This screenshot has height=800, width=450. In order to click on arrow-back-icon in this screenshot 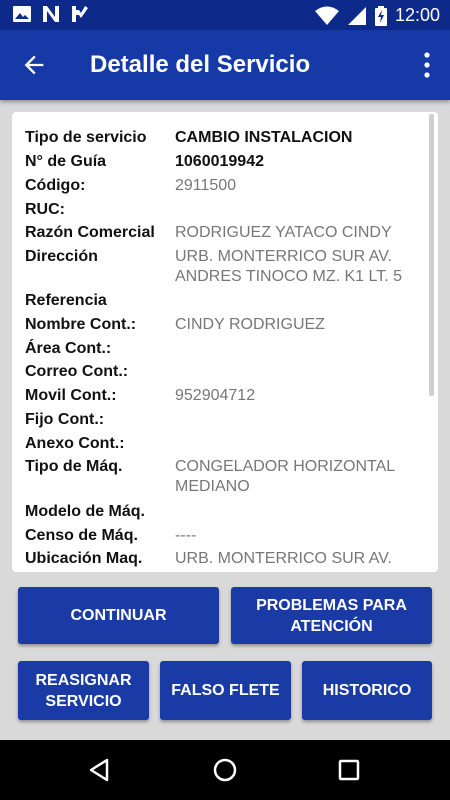, I will do `click(34, 65)`.